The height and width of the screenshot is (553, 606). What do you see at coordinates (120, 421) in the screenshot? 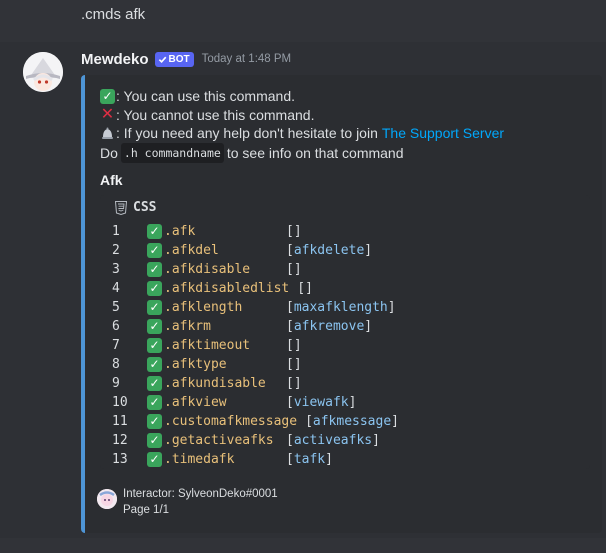
I see `line-number: 11` at bounding box center [120, 421].